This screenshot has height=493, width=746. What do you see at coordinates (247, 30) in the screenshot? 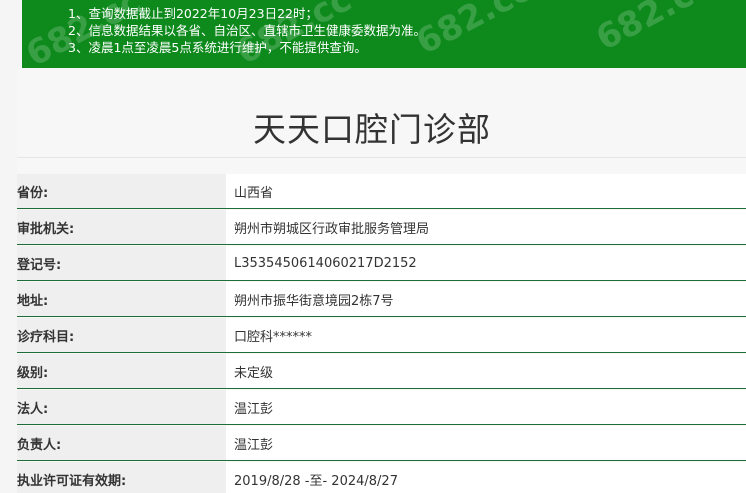
I see `notice-line-2: 2、信息数据结果以各省、自治区、直辖市卫生健康委数据为准。` at bounding box center [247, 30].